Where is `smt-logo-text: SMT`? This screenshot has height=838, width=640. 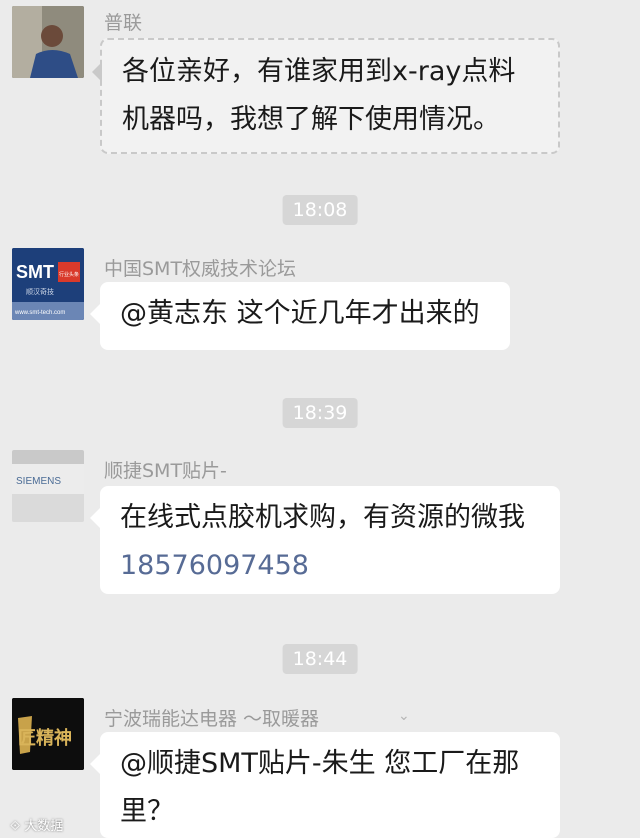
smt-logo-text: SMT is located at coordinates (35, 272).